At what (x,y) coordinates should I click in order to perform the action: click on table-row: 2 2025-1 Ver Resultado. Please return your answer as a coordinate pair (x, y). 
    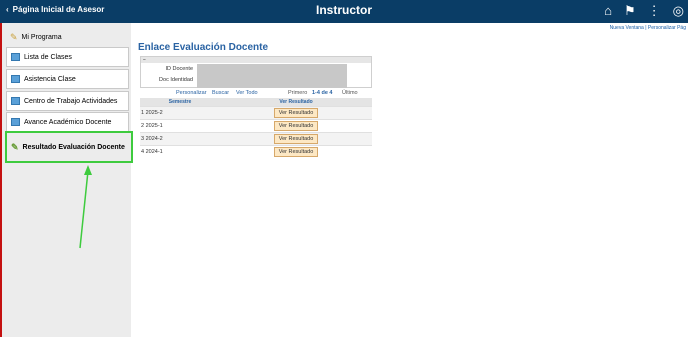
    Looking at the image, I should click on (256, 126).